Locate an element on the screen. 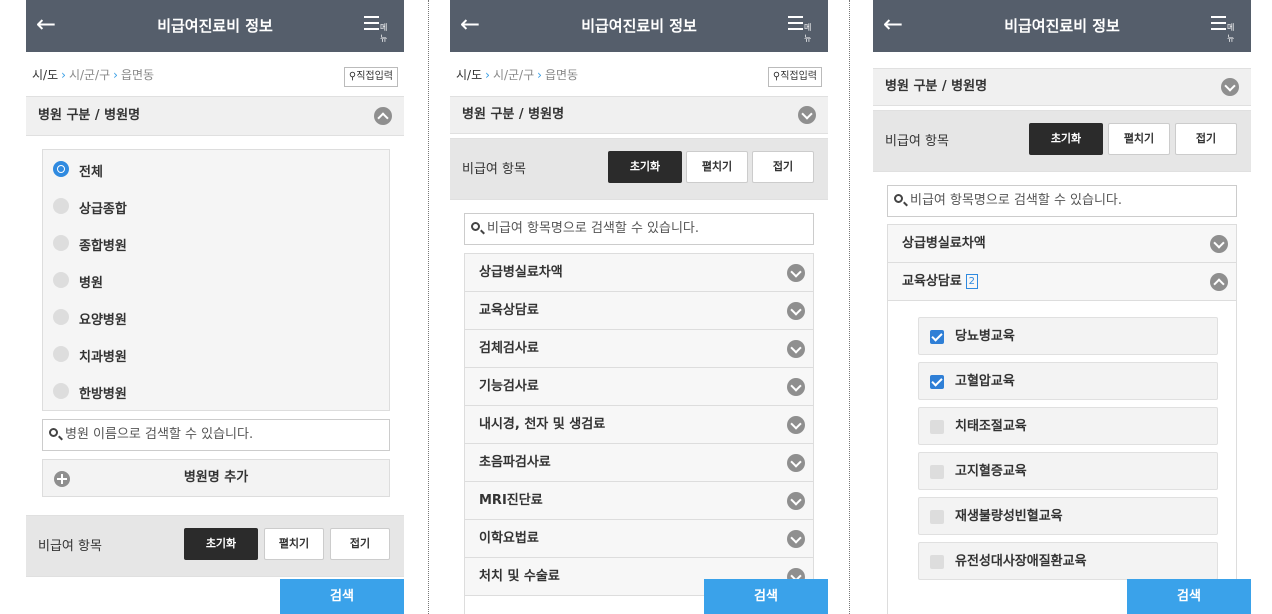 The width and height of the screenshot is (1272, 614). hospital-type-option: 종합병원 is located at coordinates (216, 242).